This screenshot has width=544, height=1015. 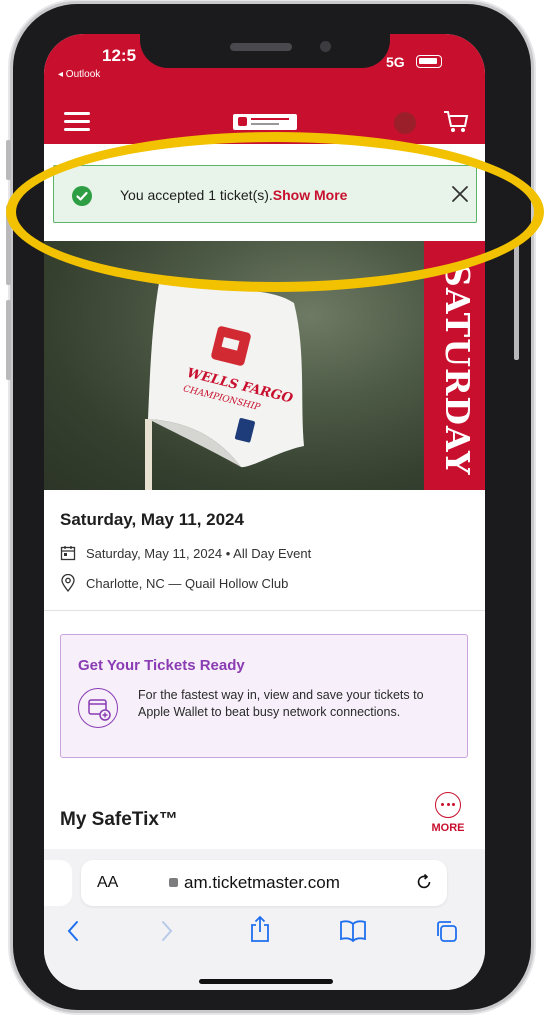 I want to click on phone-volume-up, so click(x=8, y=245).